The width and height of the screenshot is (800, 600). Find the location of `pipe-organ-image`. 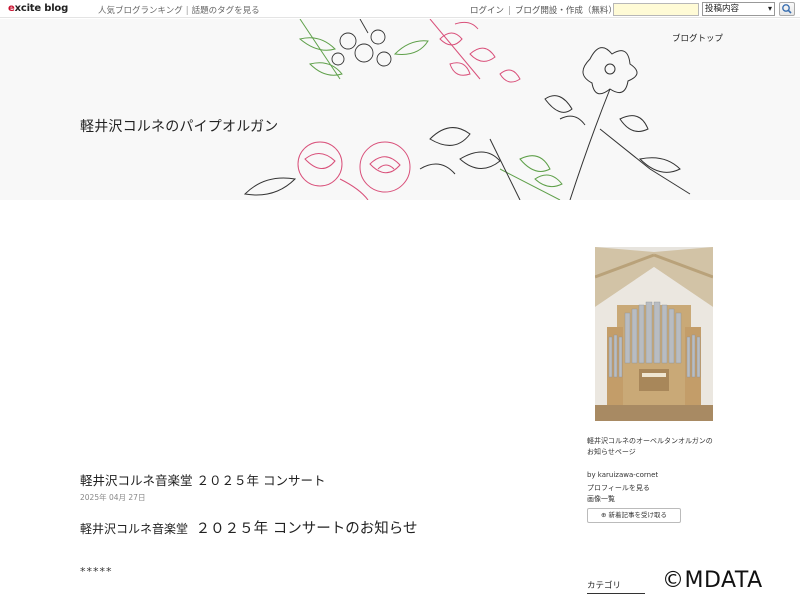

pipe-organ-image is located at coordinates (654, 334).